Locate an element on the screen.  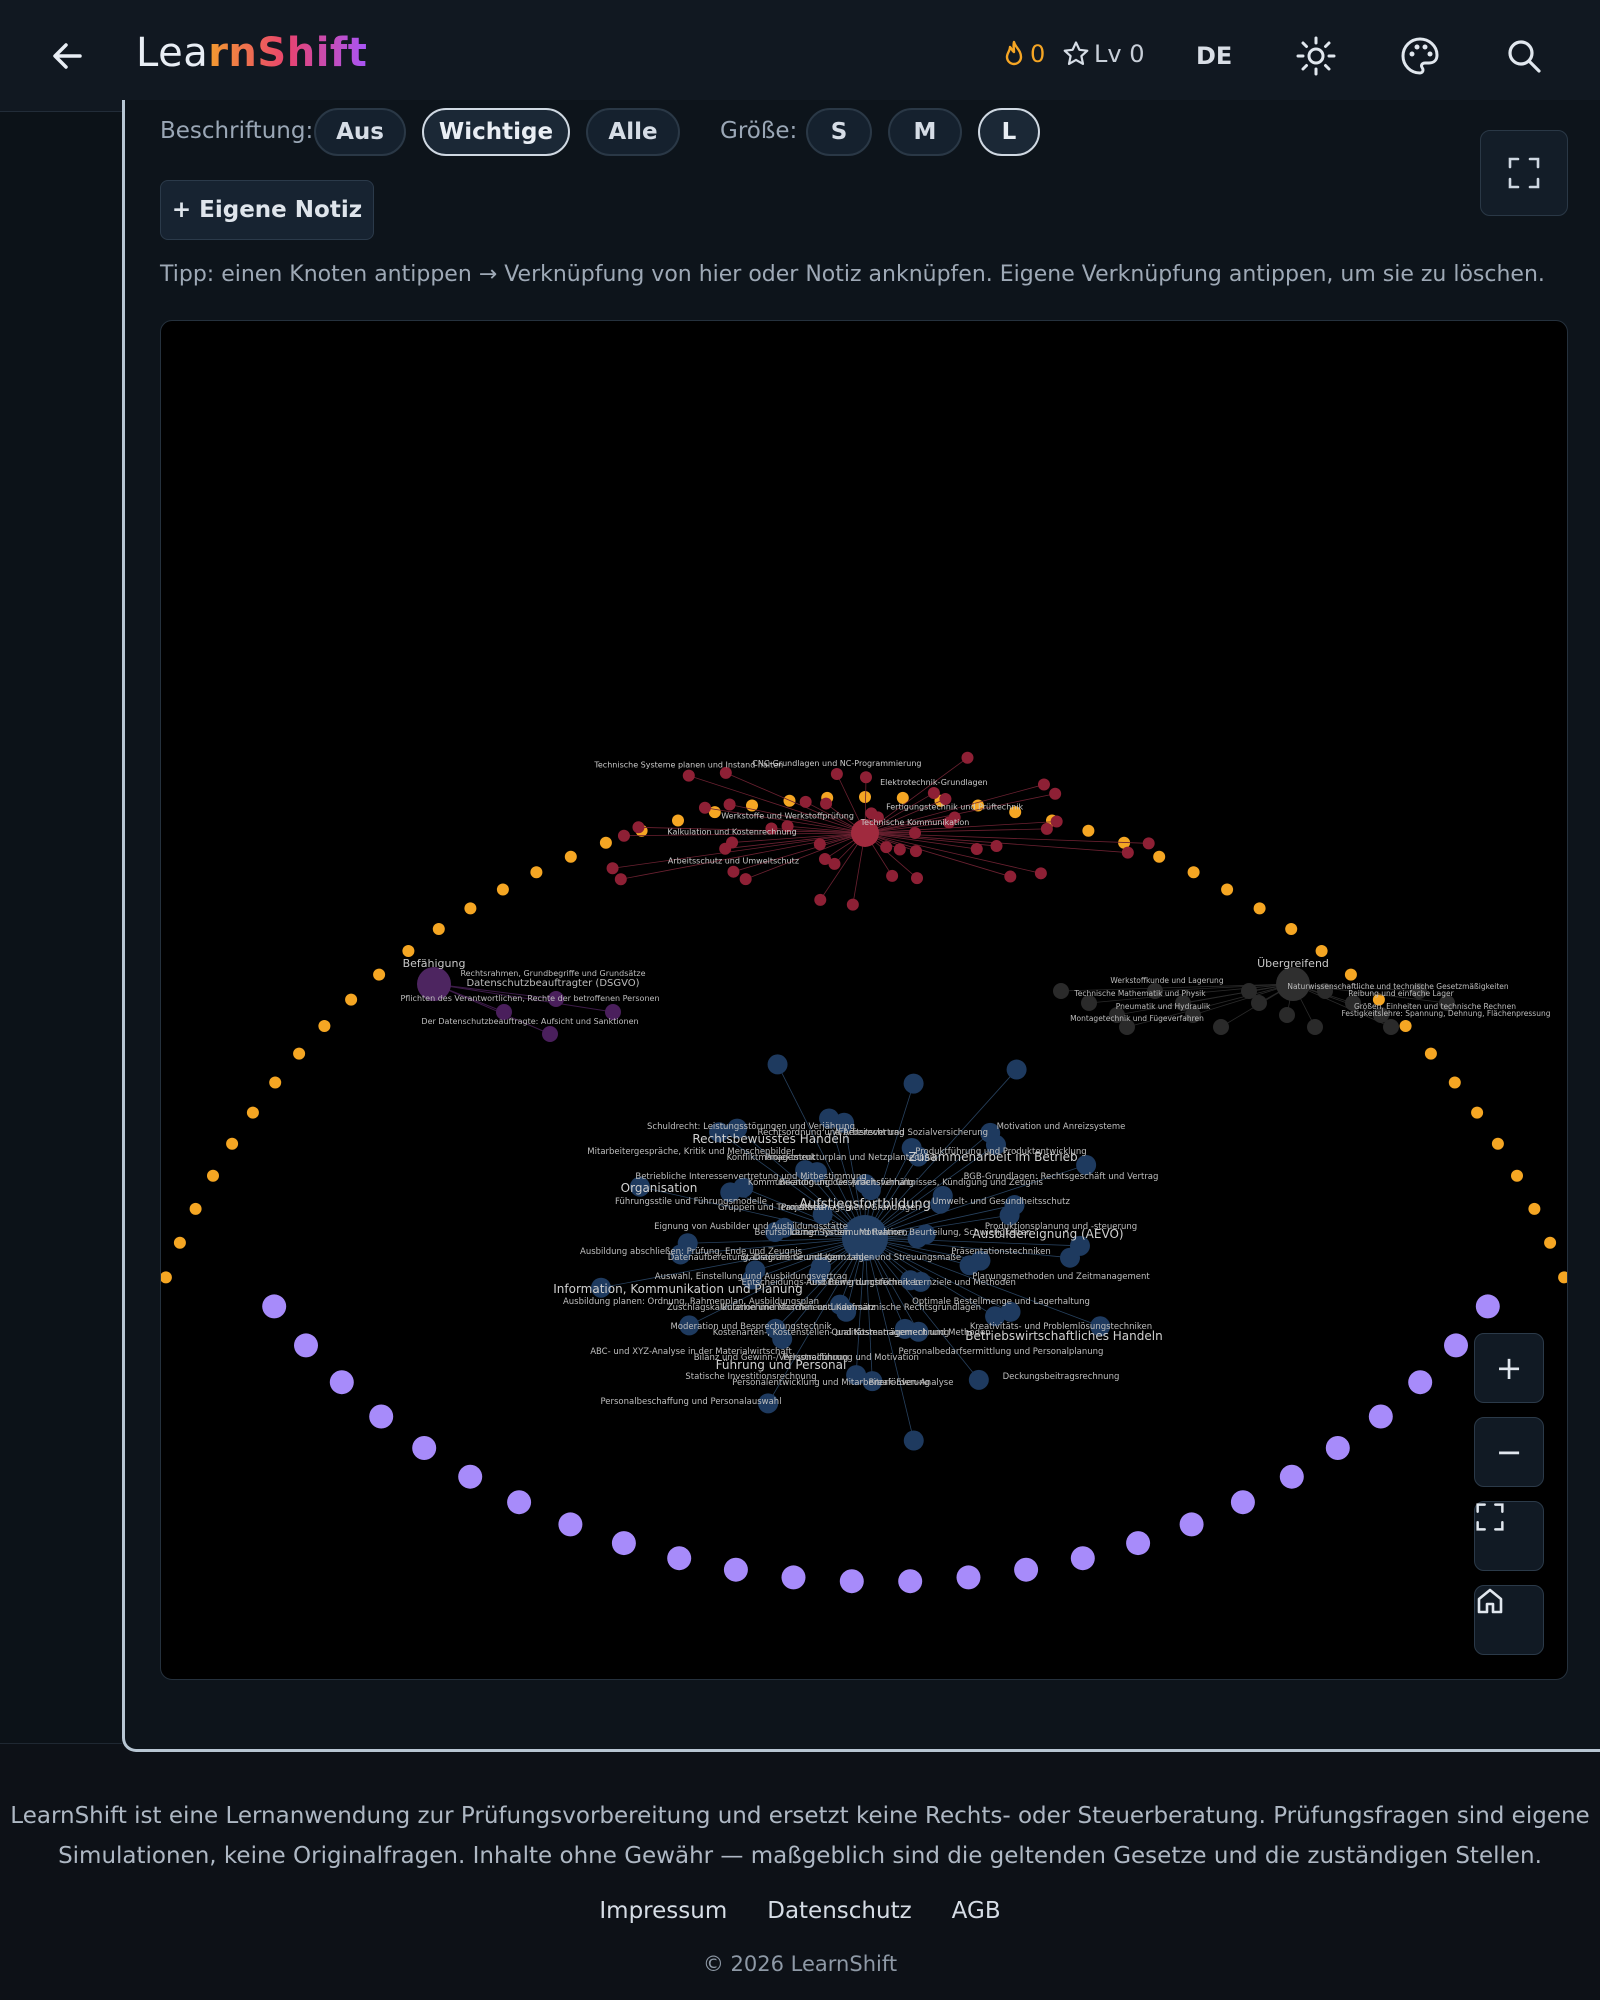
palette-button is located at coordinates (1420, 56).